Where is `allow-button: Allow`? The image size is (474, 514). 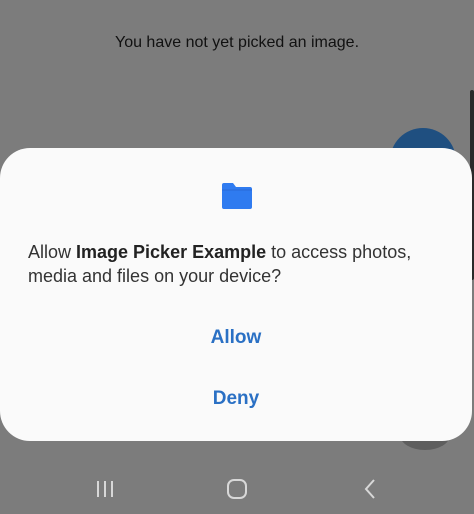 allow-button: Allow is located at coordinates (236, 338).